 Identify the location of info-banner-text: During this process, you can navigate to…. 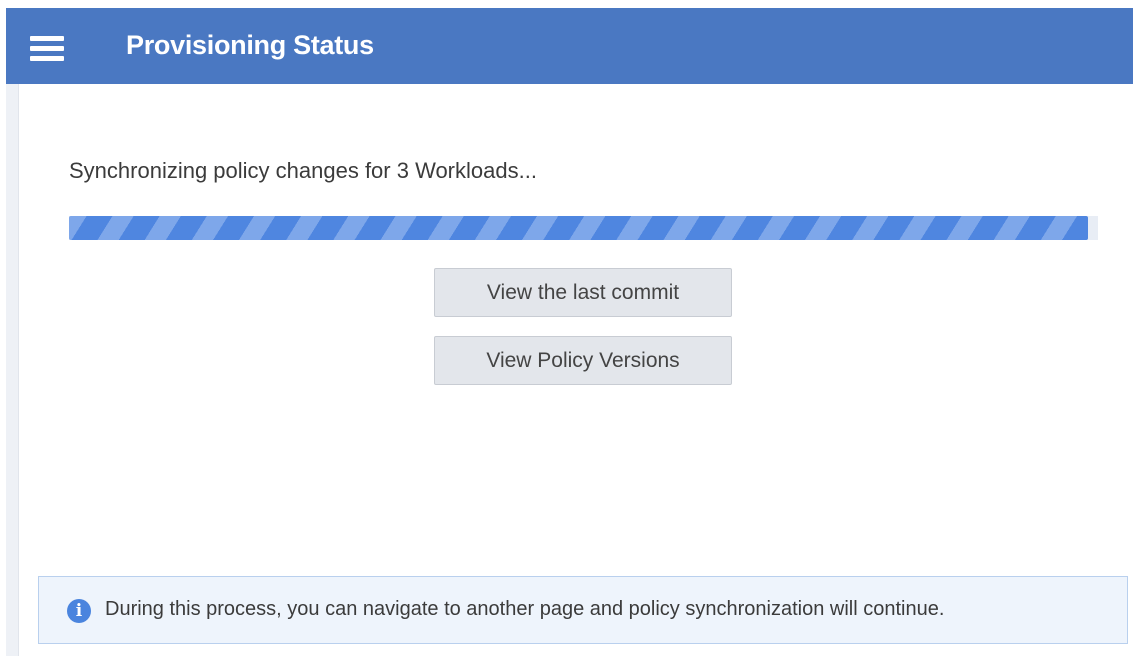
(525, 609).